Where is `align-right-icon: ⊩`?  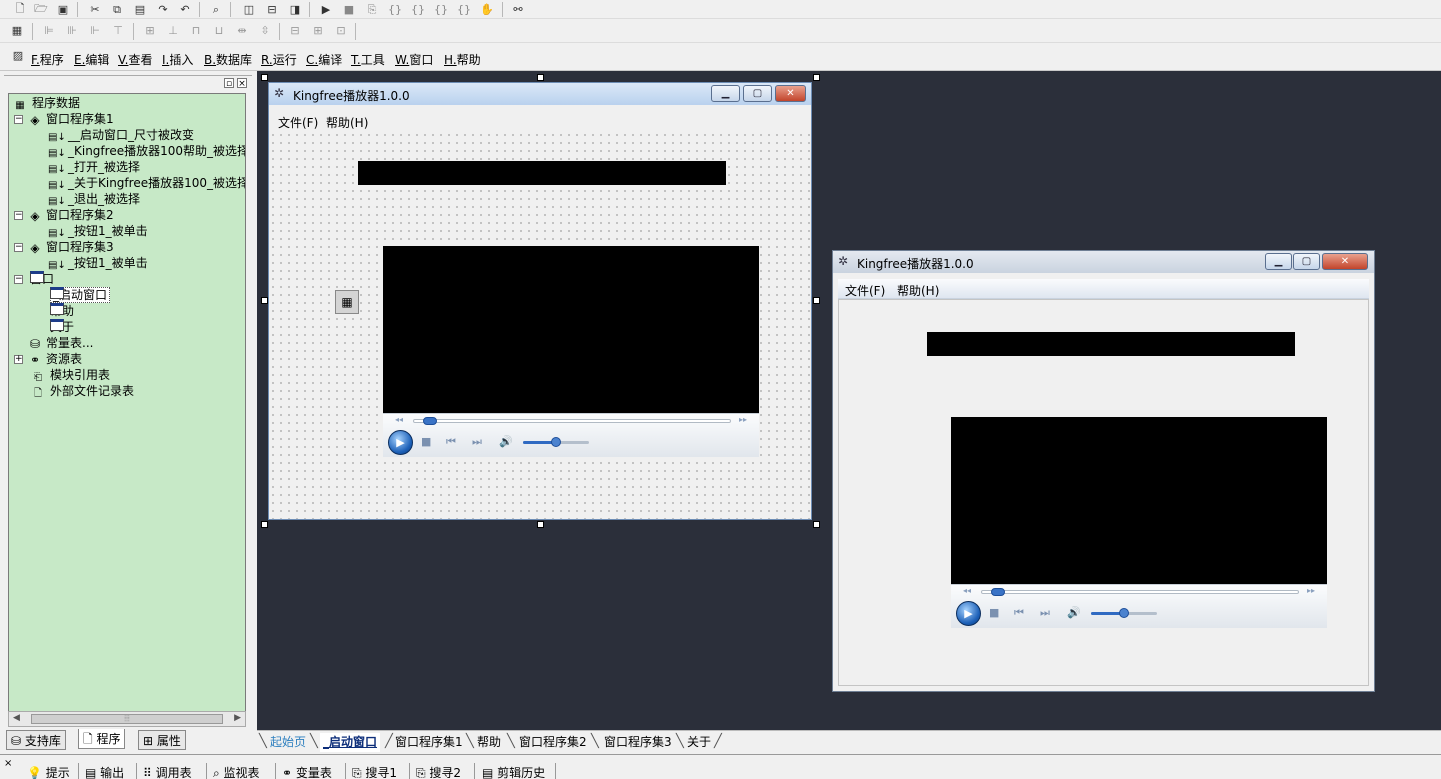 align-right-icon: ⊩ is located at coordinates (95, 30).